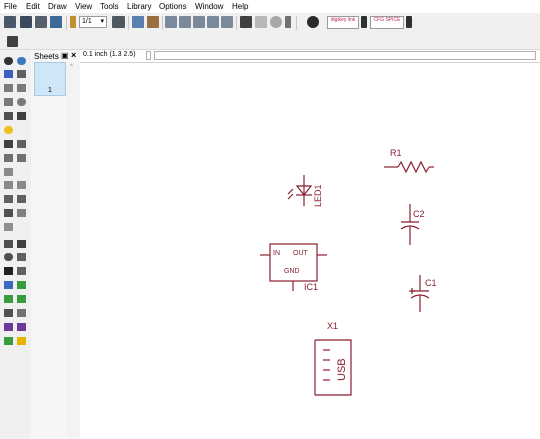  Describe the element at coordinates (153, 22) in the screenshot. I see `library-manager-icon` at that location.